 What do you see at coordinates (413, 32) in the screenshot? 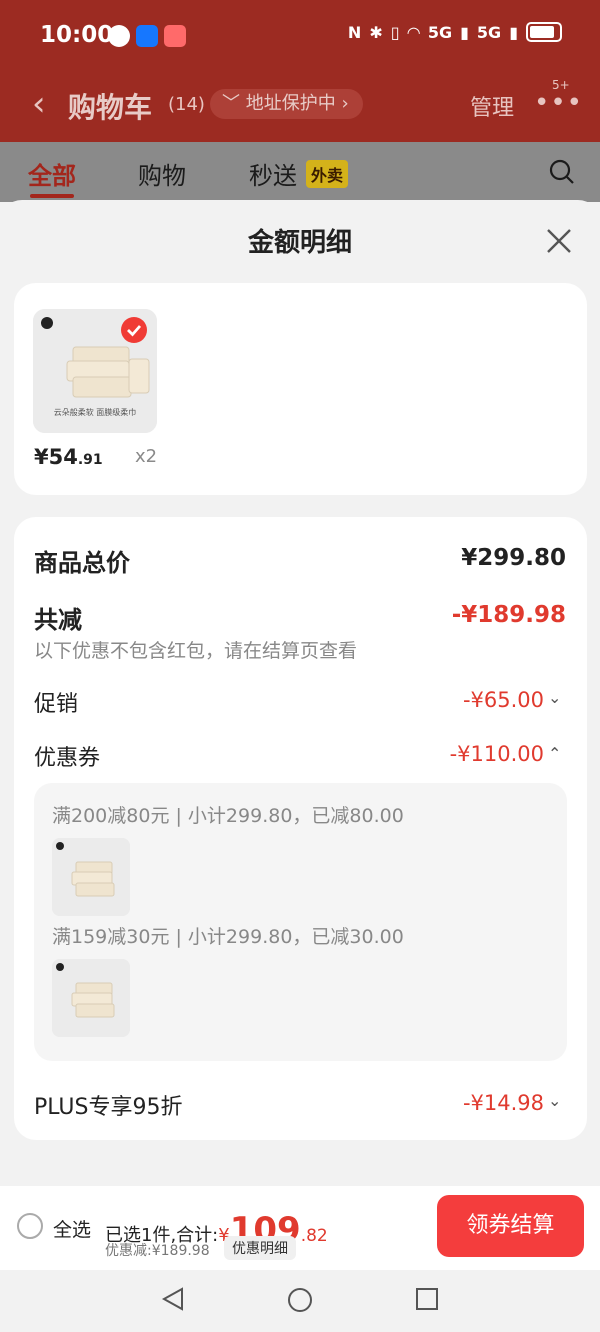
I see `wifi-icon: ◠` at bounding box center [413, 32].